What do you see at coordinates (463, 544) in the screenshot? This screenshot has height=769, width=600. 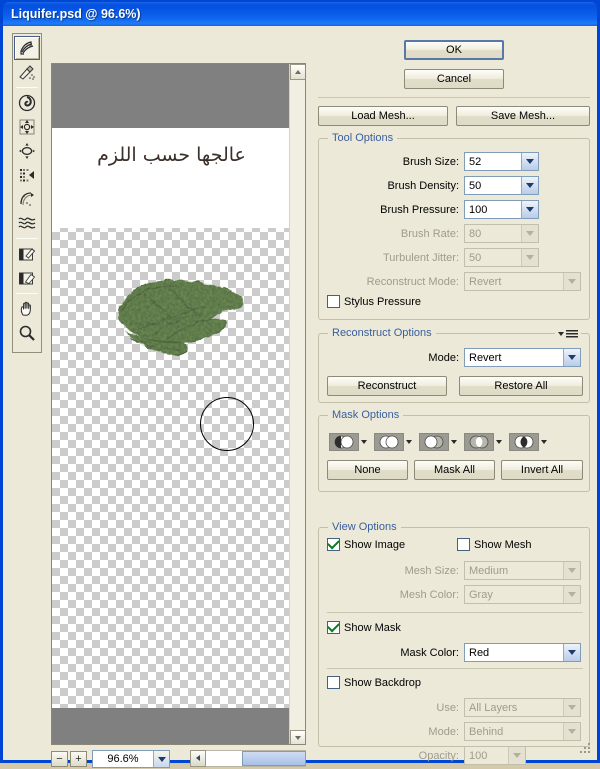 I see `show-mesh-checkbox` at bounding box center [463, 544].